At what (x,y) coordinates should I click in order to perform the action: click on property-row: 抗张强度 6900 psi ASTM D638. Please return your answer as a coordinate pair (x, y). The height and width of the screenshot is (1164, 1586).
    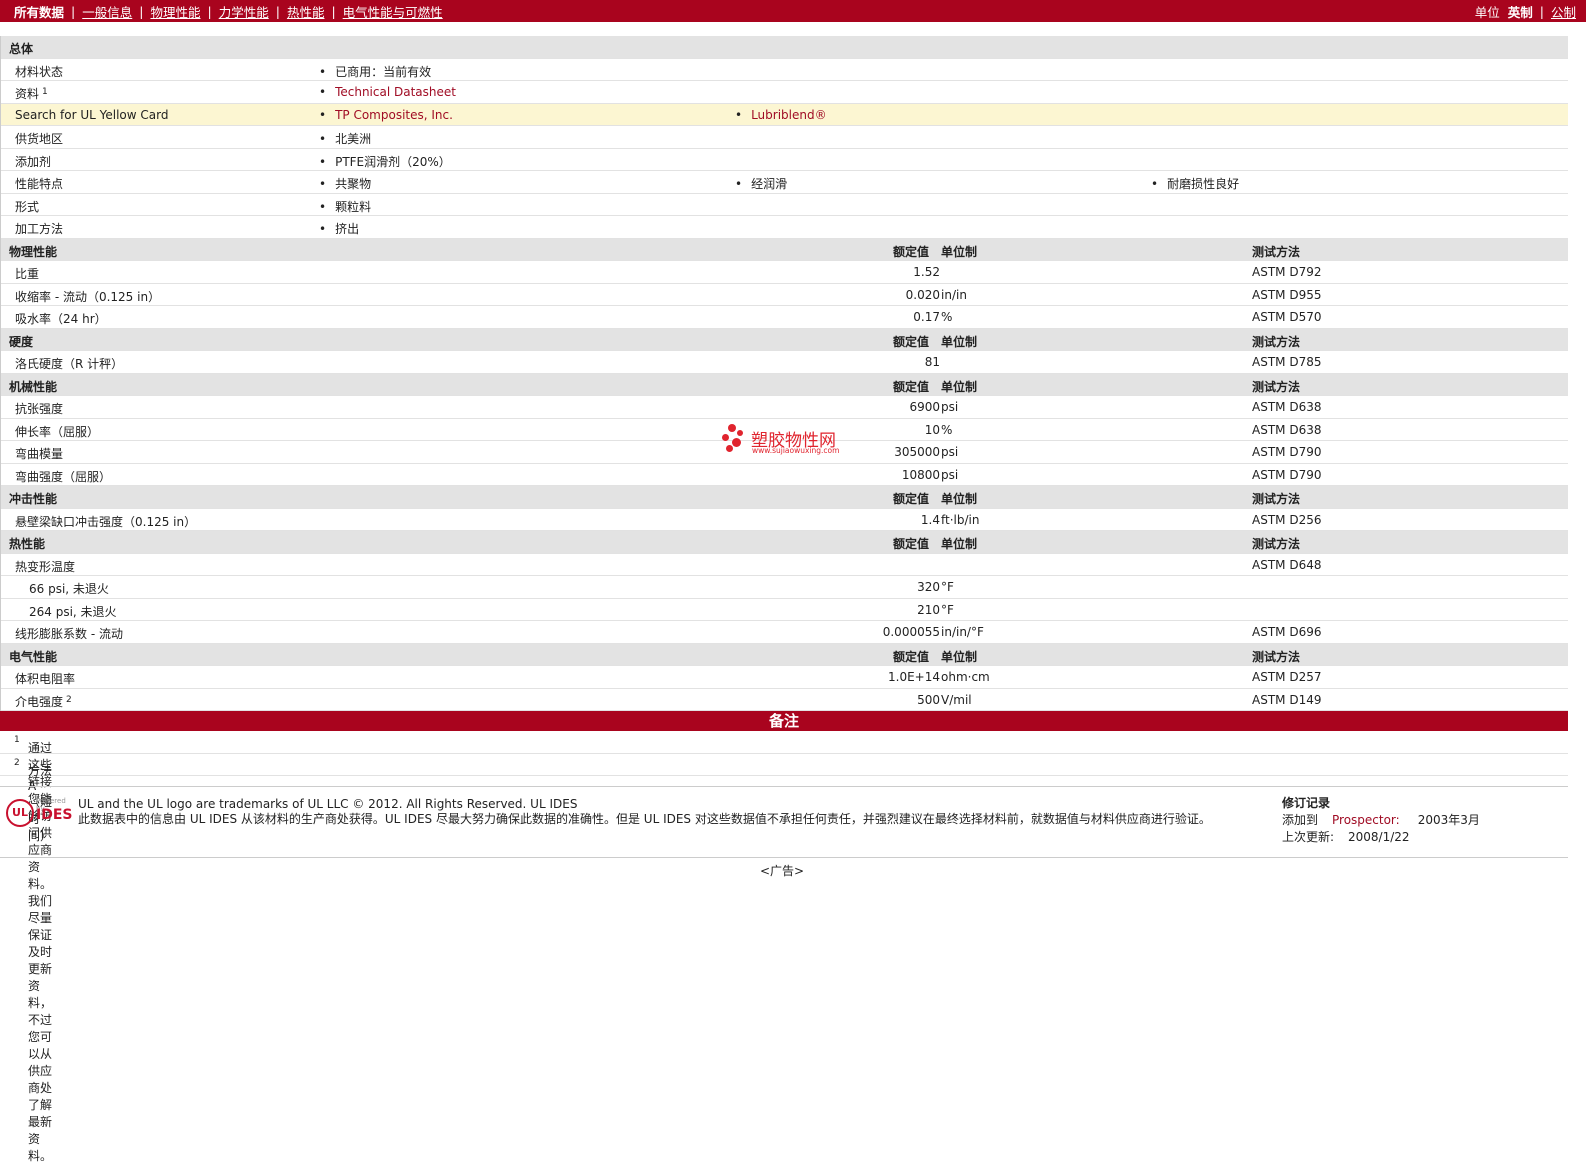
    Looking at the image, I should click on (784, 407).